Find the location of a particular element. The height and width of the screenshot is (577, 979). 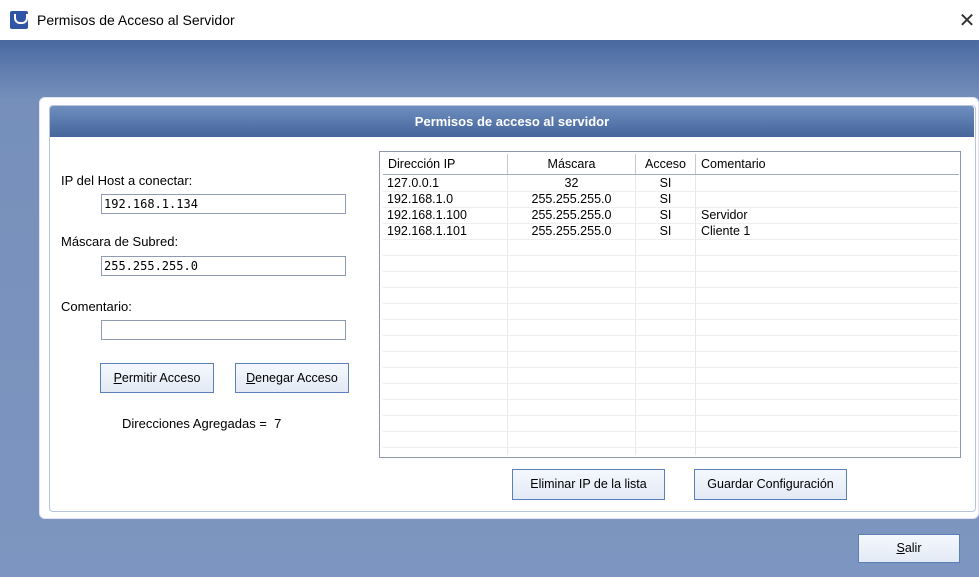

remove-ip-button: Eliminar IP de la lista is located at coordinates (588, 484).